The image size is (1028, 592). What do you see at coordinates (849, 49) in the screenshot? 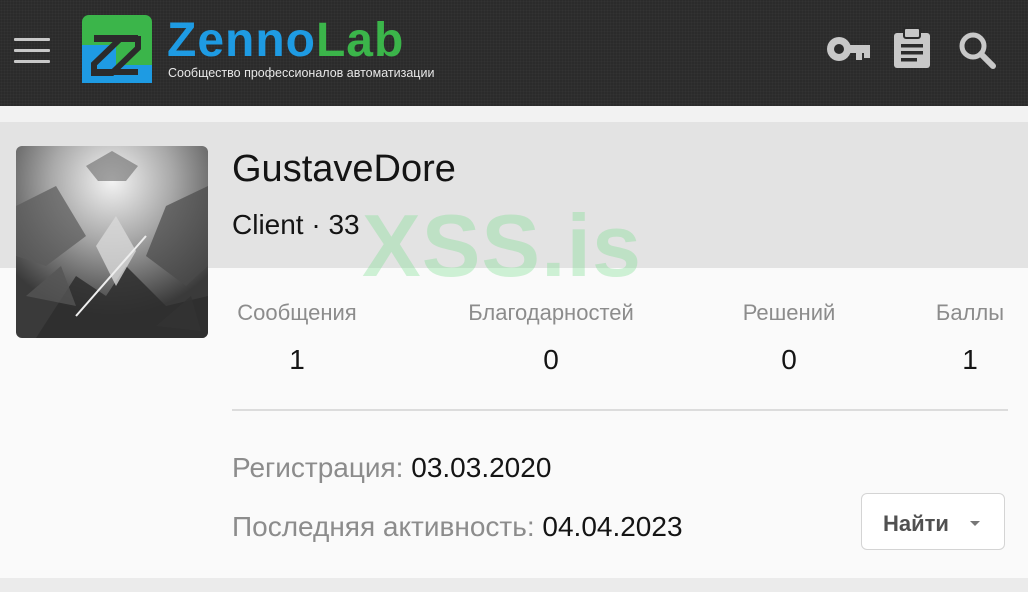
I see `key-icon` at bounding box center [849, 49].